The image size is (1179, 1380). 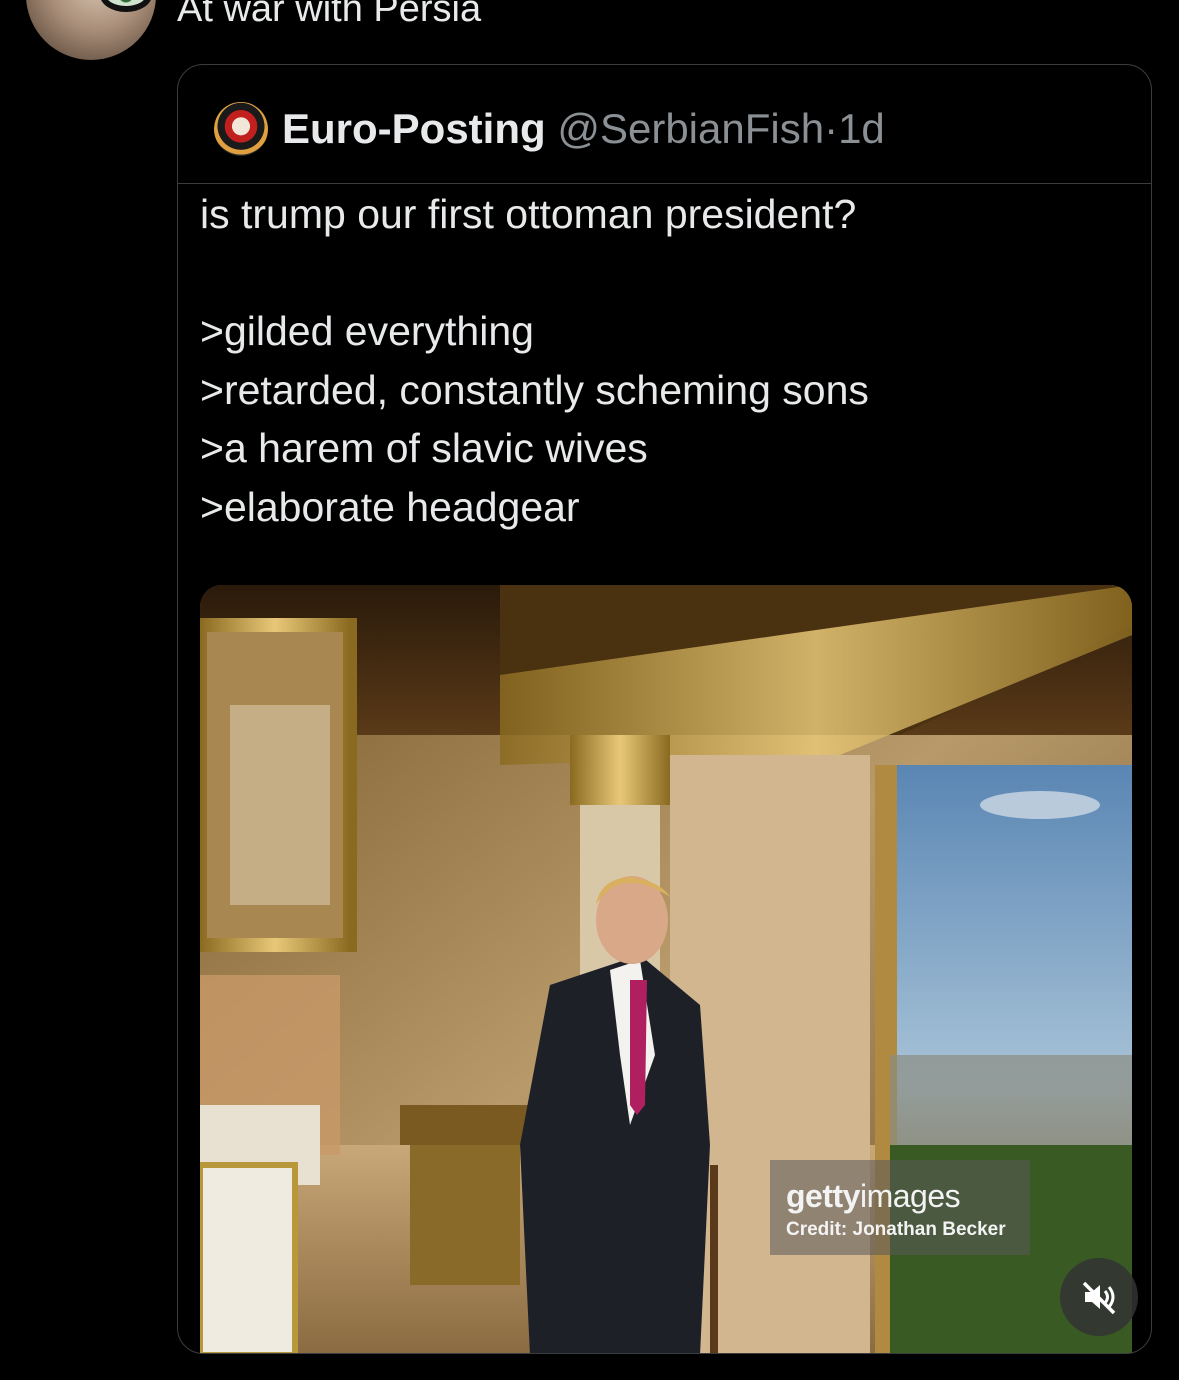 What do you see at coordinates (896, 1229) in the screenshot?
I see `photo-credit: Credit: Jonathan Becker` at bounding box center [896, 1229].